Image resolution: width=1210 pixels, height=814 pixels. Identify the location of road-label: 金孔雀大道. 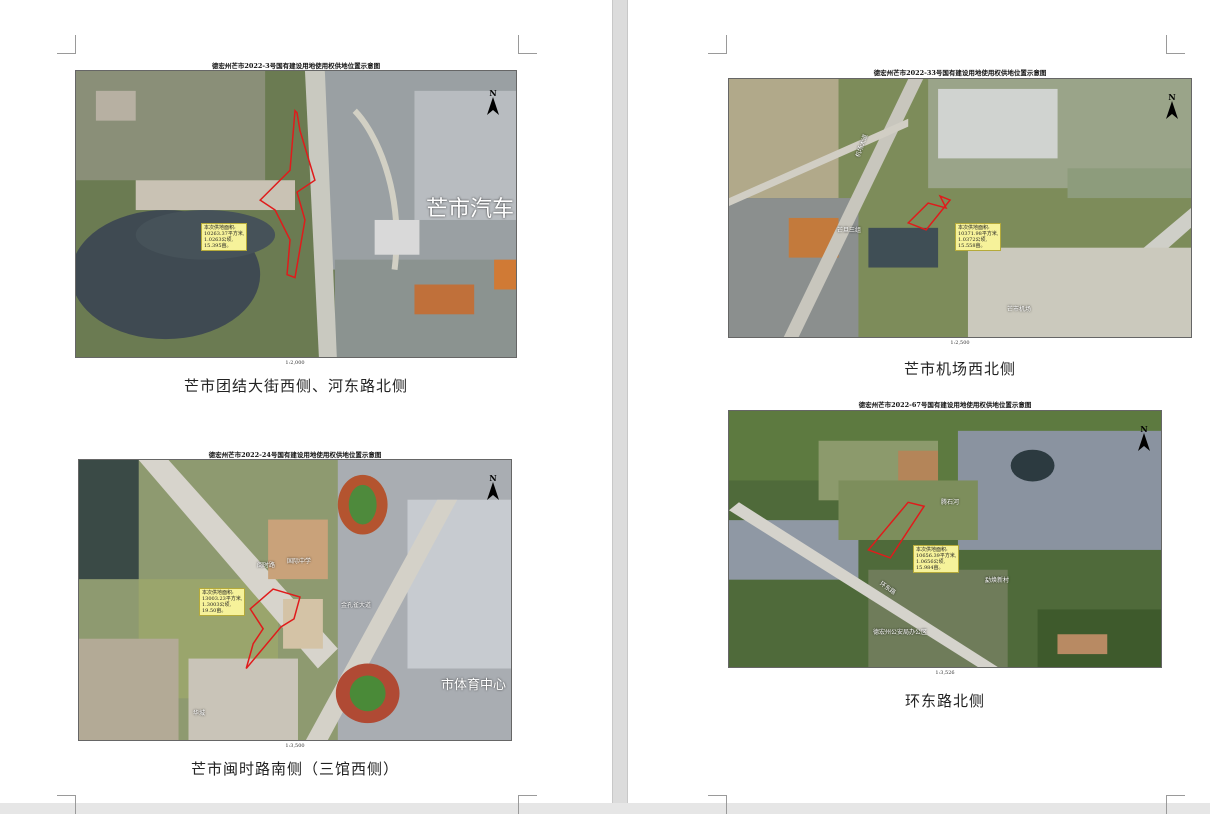
(356, 605).